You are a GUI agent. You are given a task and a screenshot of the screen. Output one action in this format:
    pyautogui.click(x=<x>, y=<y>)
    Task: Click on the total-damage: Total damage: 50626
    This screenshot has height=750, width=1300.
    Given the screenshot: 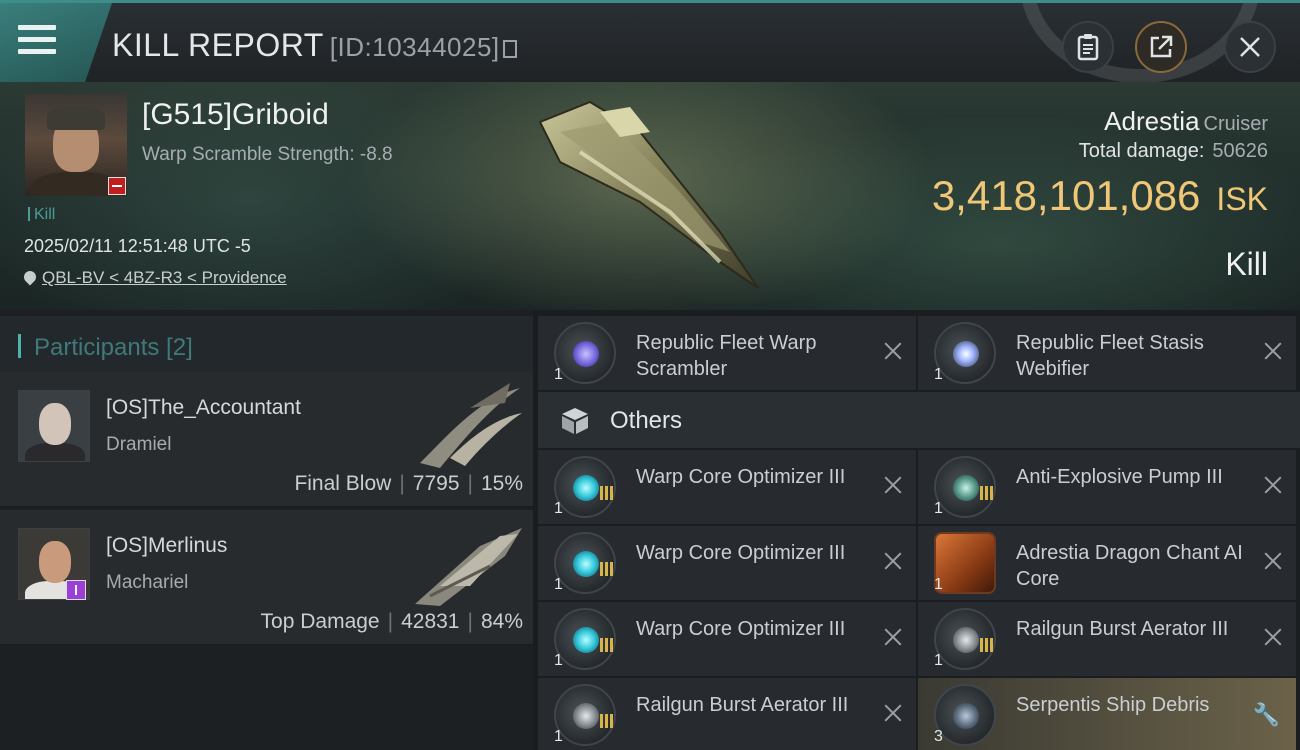 What is the action you would take?
    pyautogui.click(x=1173, y=151)
    